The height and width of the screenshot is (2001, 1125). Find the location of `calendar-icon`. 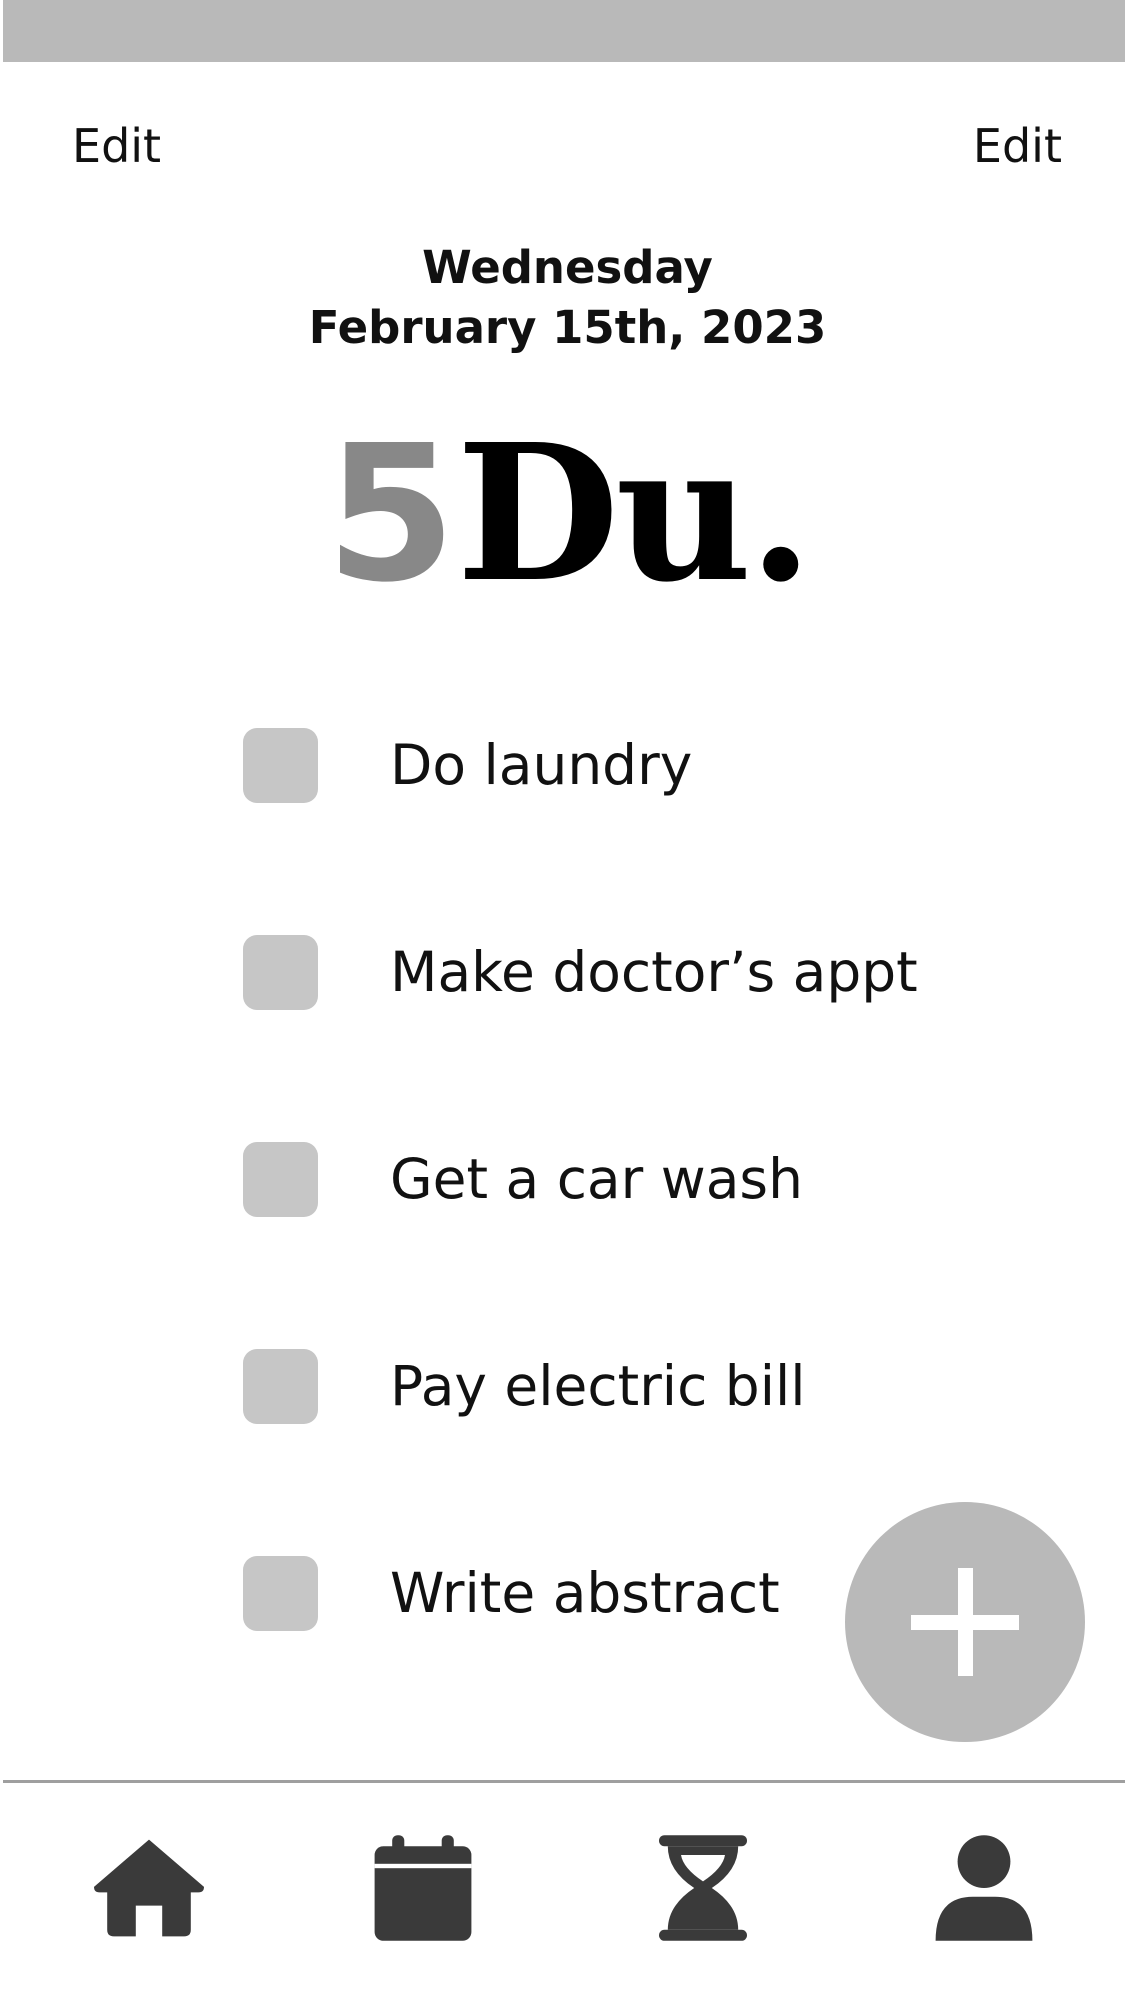

calendar-icon is located at coordinates (423, 1888).